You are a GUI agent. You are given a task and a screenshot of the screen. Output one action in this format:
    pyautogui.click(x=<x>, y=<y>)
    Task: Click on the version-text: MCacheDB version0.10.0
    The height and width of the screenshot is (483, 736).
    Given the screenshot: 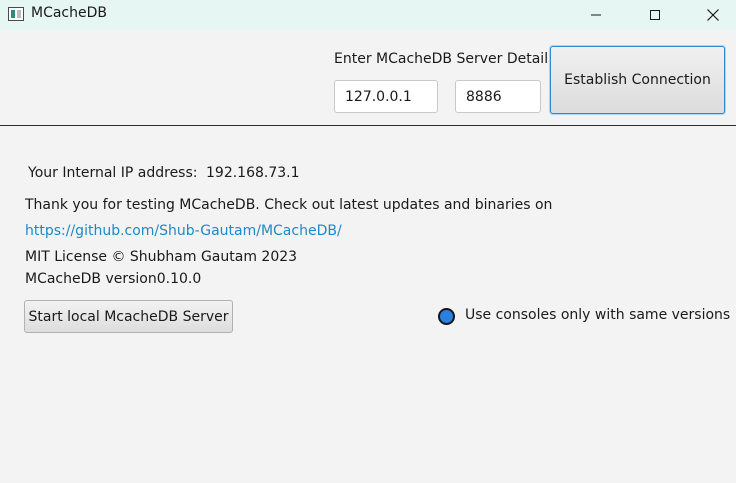 What is the action you would take?
    pyautogui.click(x=113, y=279)
    